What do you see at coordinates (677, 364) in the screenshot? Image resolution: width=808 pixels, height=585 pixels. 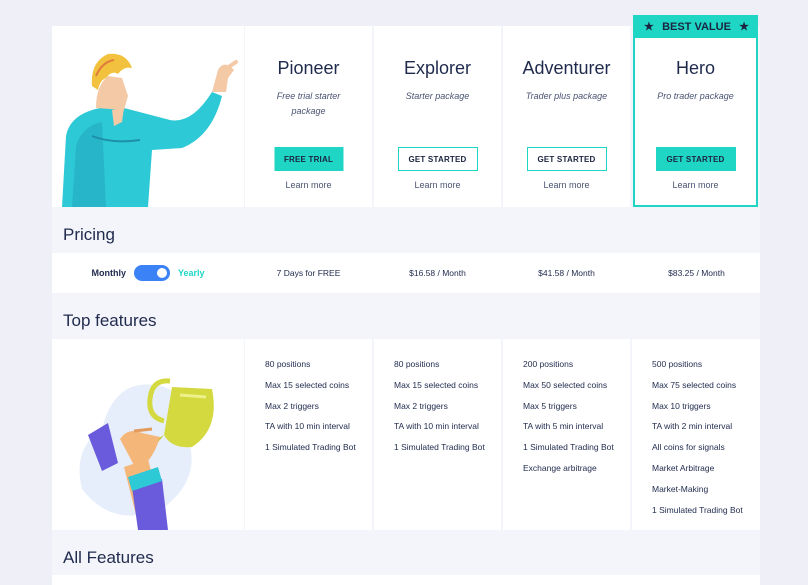 I see `list-item: 500 positions` at bounding box center [677, 364].